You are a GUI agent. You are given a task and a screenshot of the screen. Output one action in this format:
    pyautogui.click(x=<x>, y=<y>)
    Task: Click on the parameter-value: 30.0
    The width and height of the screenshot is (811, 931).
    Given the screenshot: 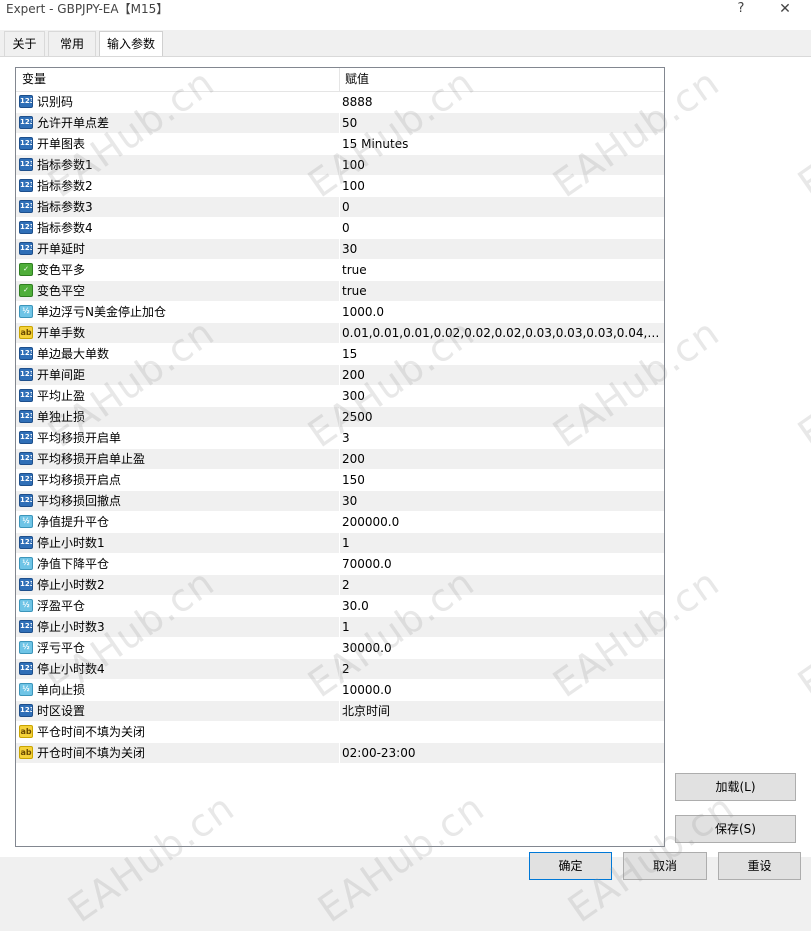 What is the action you would take?
    pyautogui.click(x=501, y=606)
    